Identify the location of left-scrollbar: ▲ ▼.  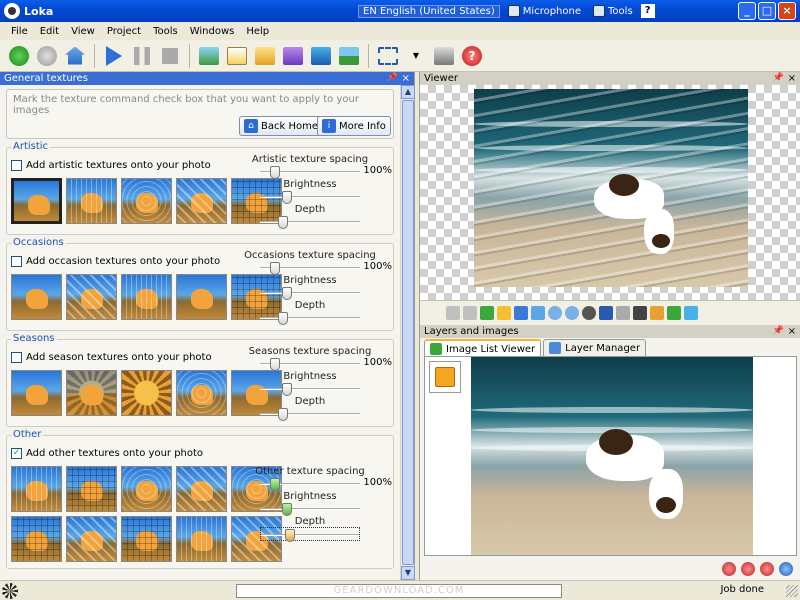
(407, 332).